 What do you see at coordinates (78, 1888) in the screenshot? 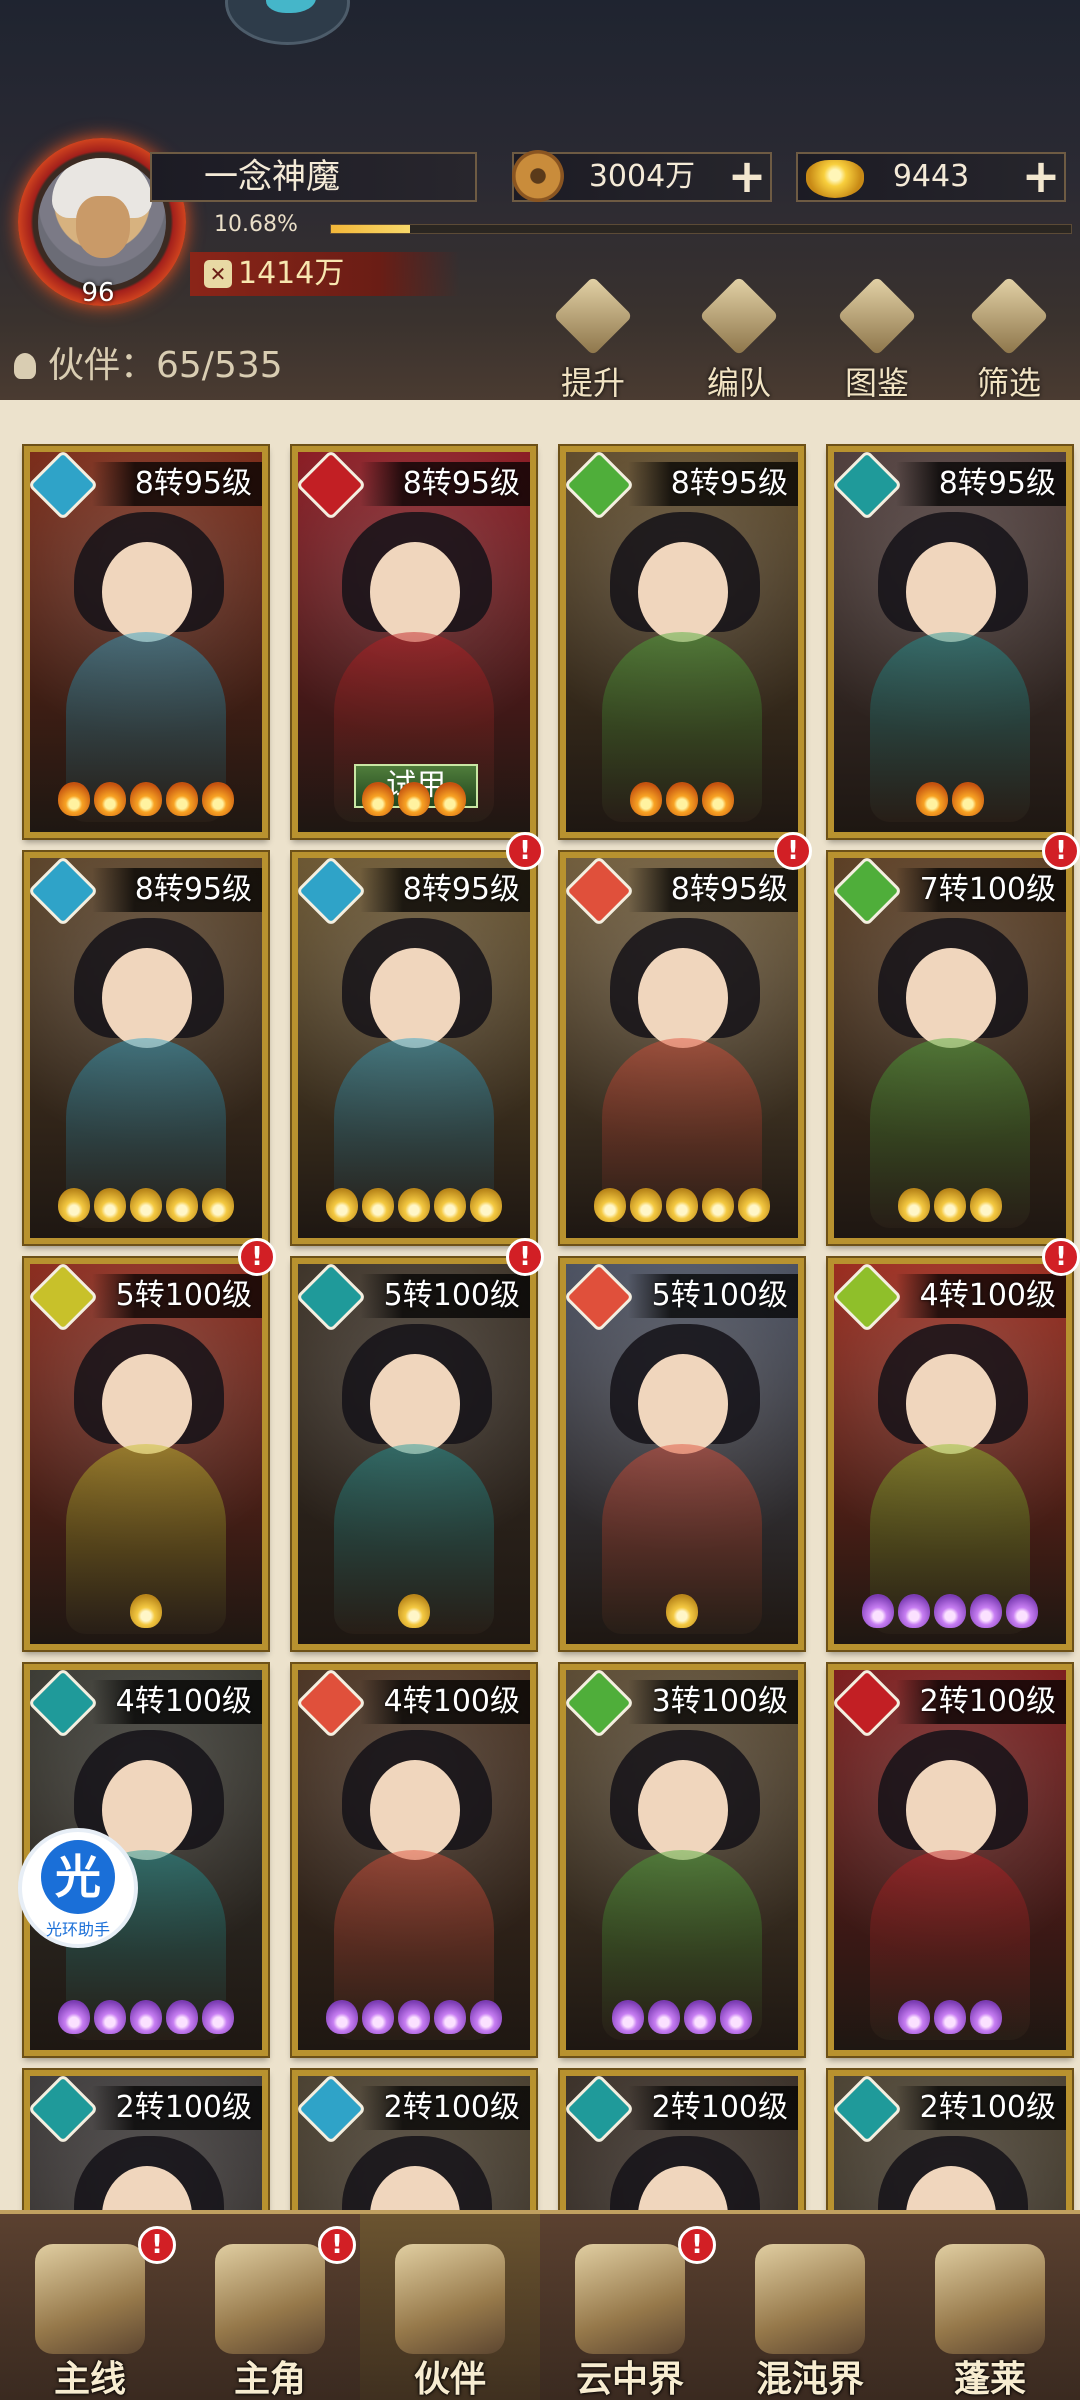
I see `floating-helper-button: 光 光环助手` at bounding box center [78, 1888].